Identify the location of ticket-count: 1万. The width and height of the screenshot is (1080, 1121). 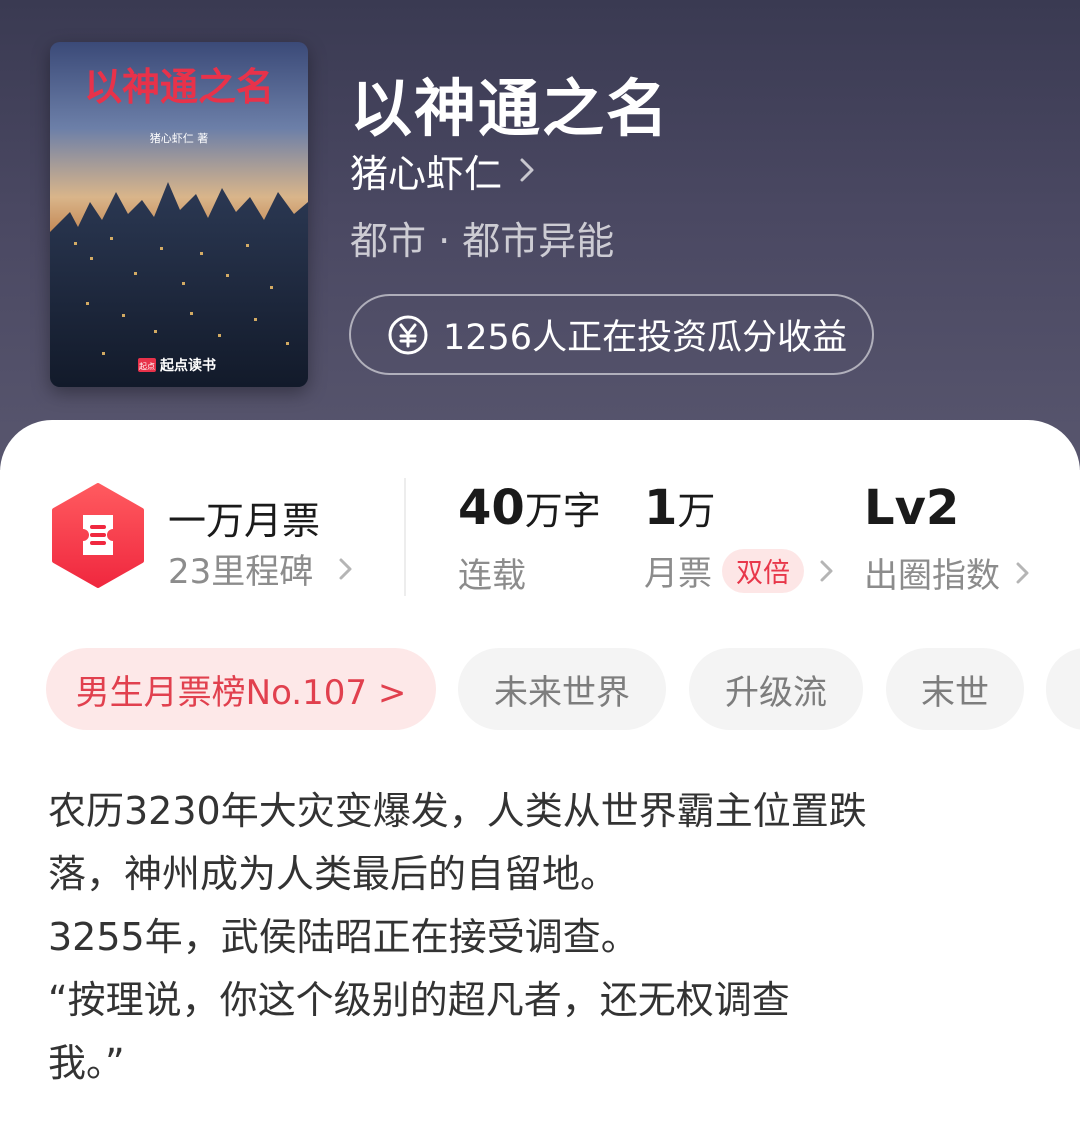
(679, 508).